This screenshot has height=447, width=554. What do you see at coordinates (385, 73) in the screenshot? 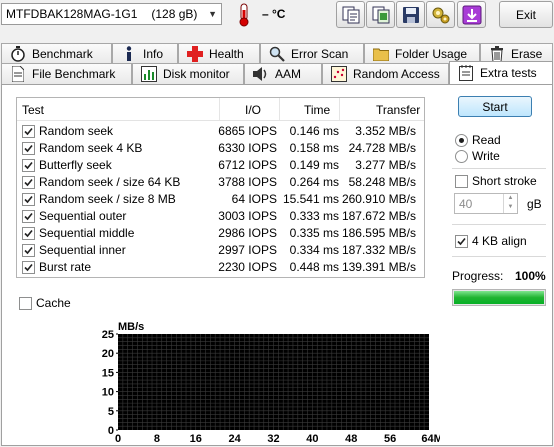
I see `tab-random-access: Random Access` at bounding box center [385, 73].